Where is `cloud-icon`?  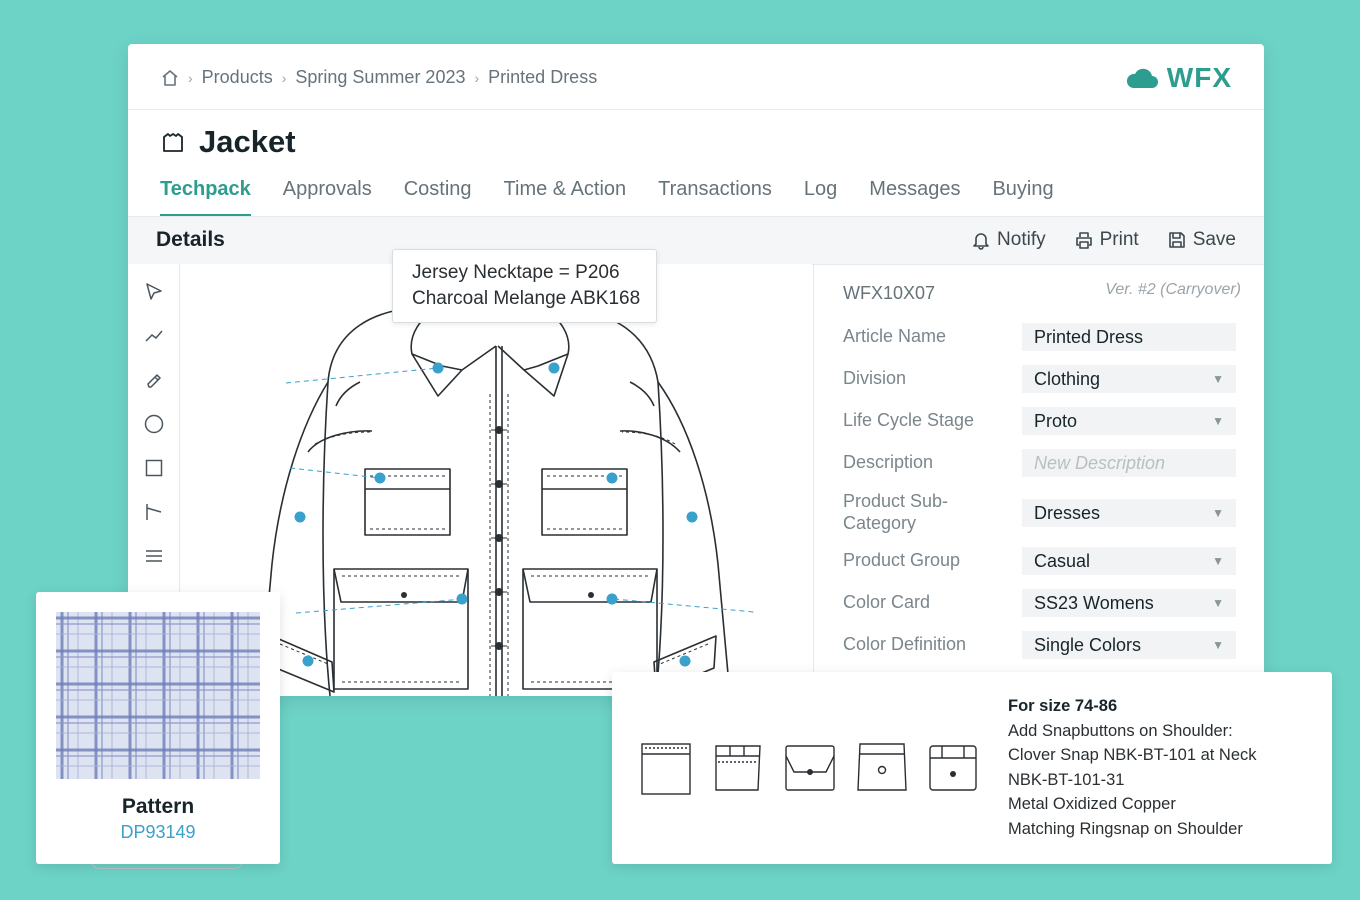 cloud-icon is located at coordinates (1142, 78).